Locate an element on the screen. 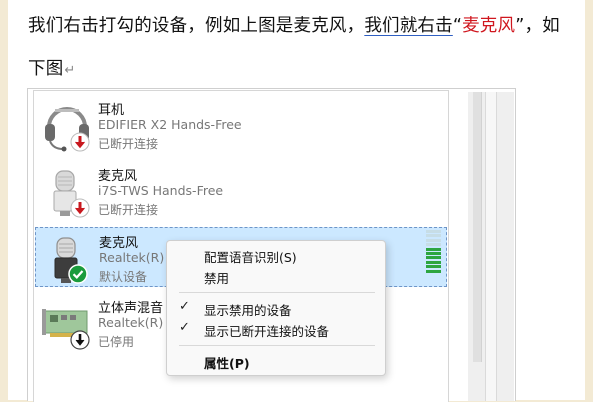 The height and width of the screenshot is (402, 593). text-run: 下图 is located at coordinates (46, 69).